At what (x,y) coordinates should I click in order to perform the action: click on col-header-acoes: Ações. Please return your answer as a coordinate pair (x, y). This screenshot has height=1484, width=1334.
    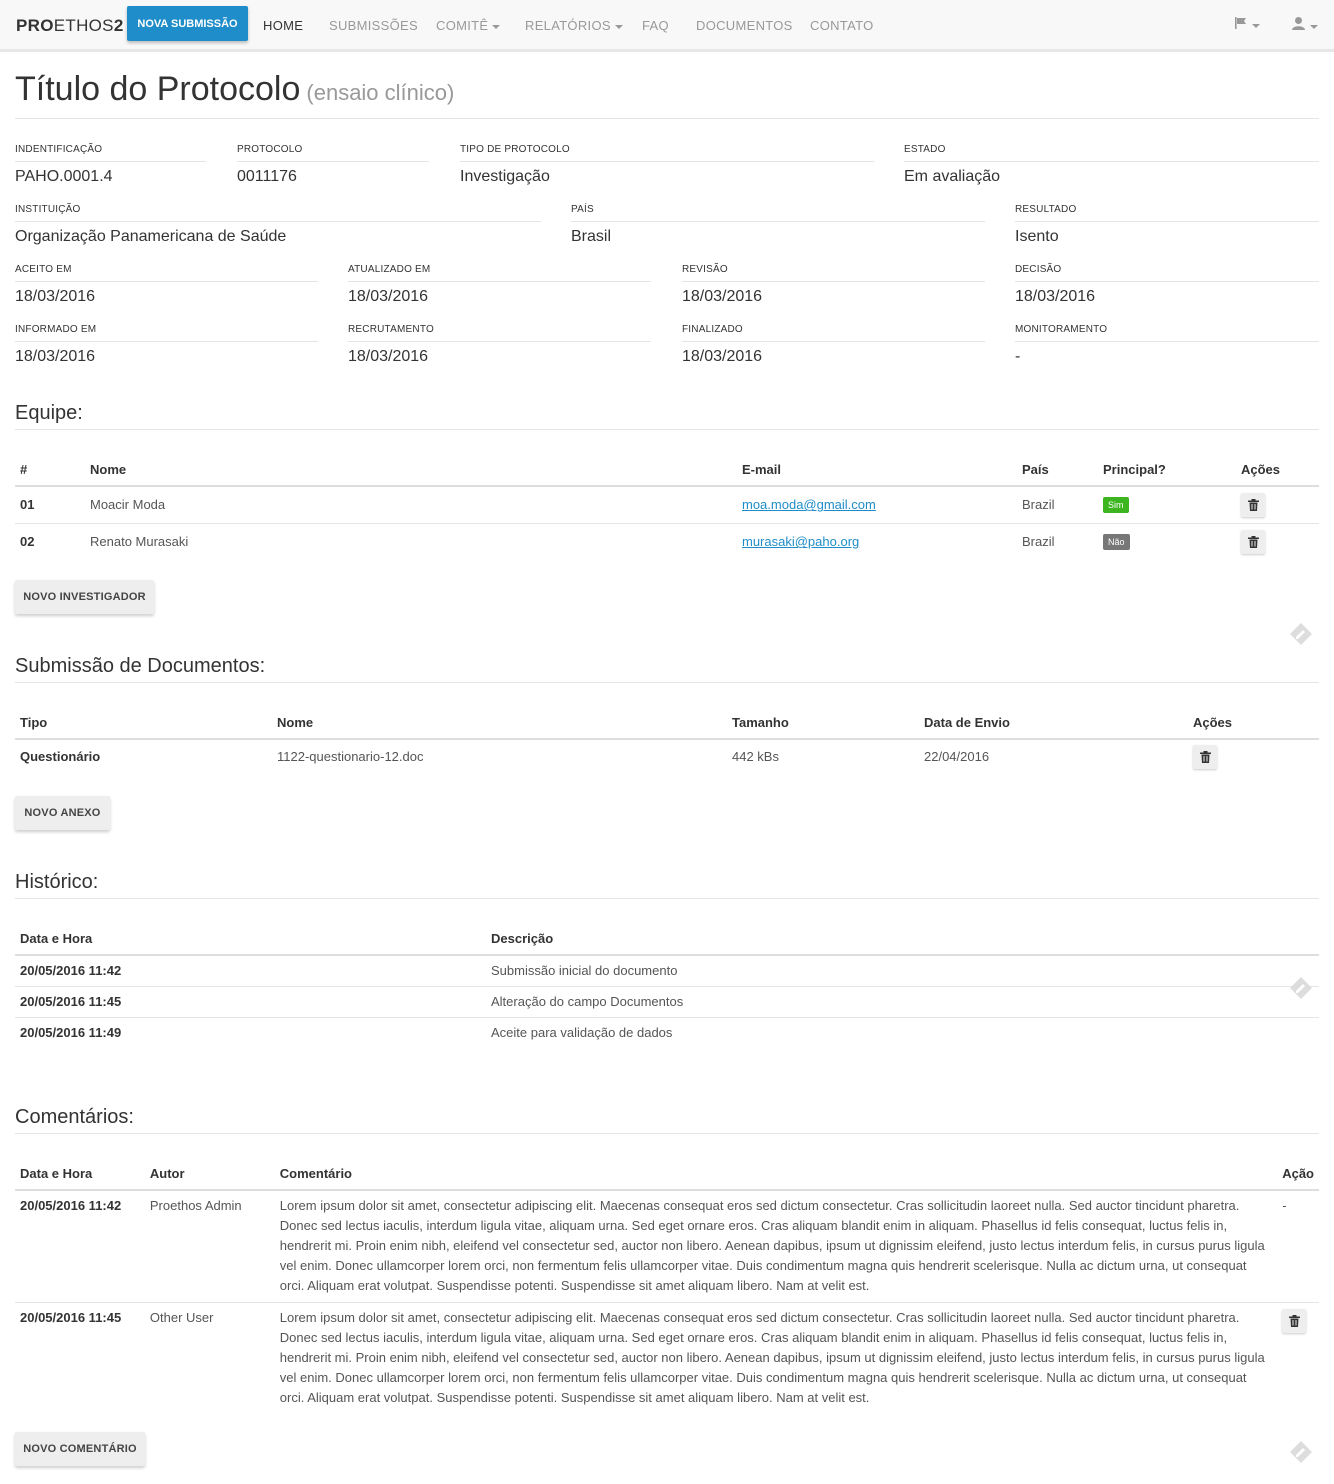
    Looking at the image, I should click on (1253, 723).